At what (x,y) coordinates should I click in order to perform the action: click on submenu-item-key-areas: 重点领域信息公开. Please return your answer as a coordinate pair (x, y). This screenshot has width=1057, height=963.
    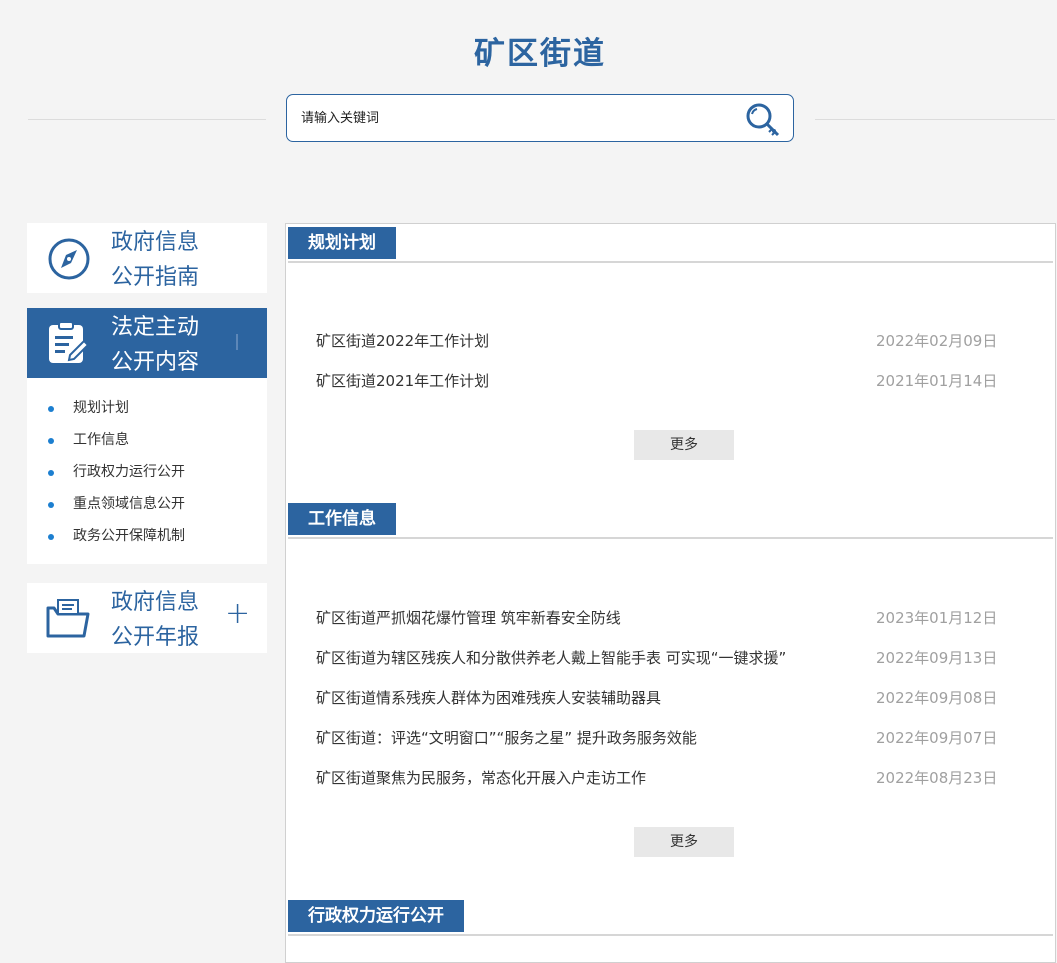
    Looking at the image, I should click on (147, 504).